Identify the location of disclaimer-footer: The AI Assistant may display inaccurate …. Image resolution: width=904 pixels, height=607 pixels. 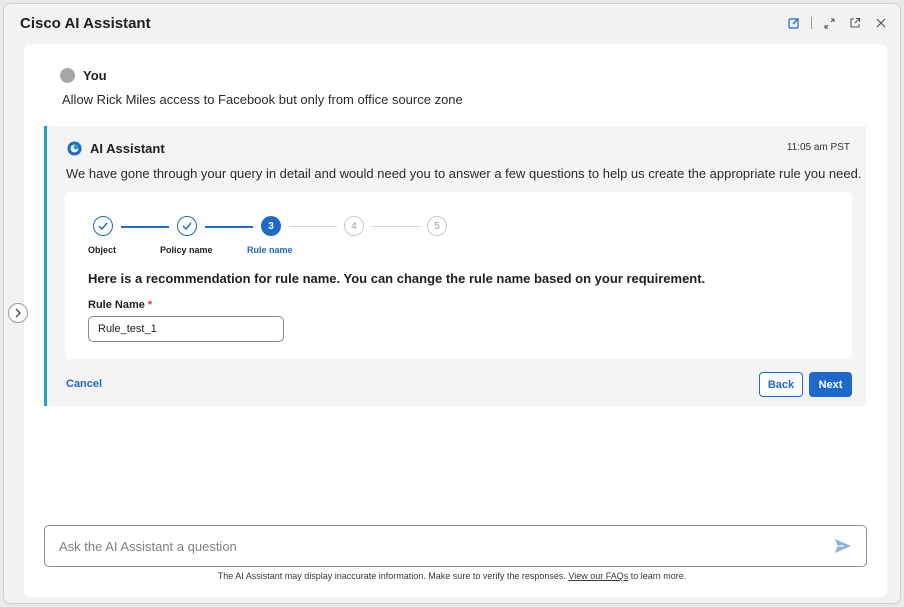
(452, 576).